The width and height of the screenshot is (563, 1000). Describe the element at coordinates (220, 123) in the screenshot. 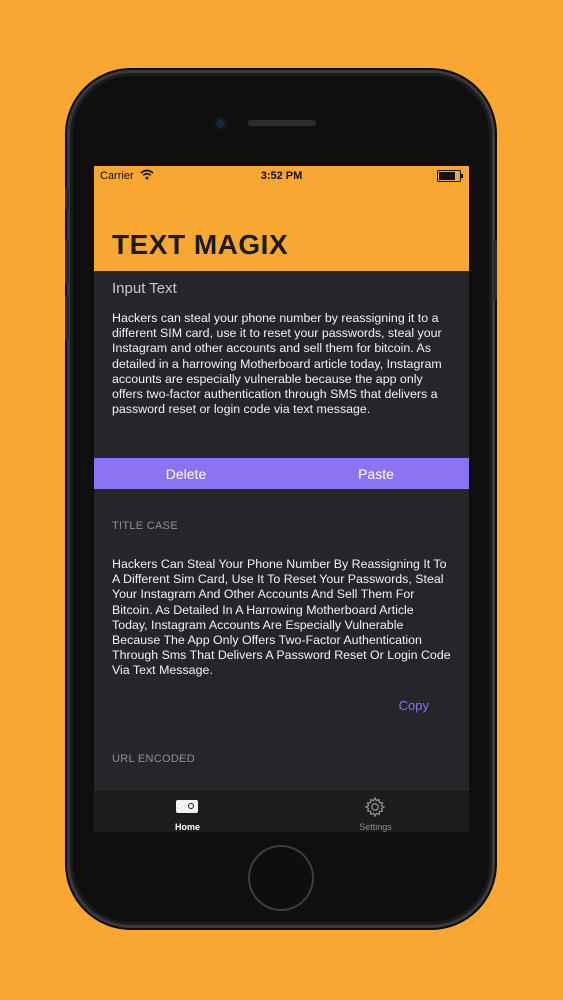

I see `front-camera` at that location.